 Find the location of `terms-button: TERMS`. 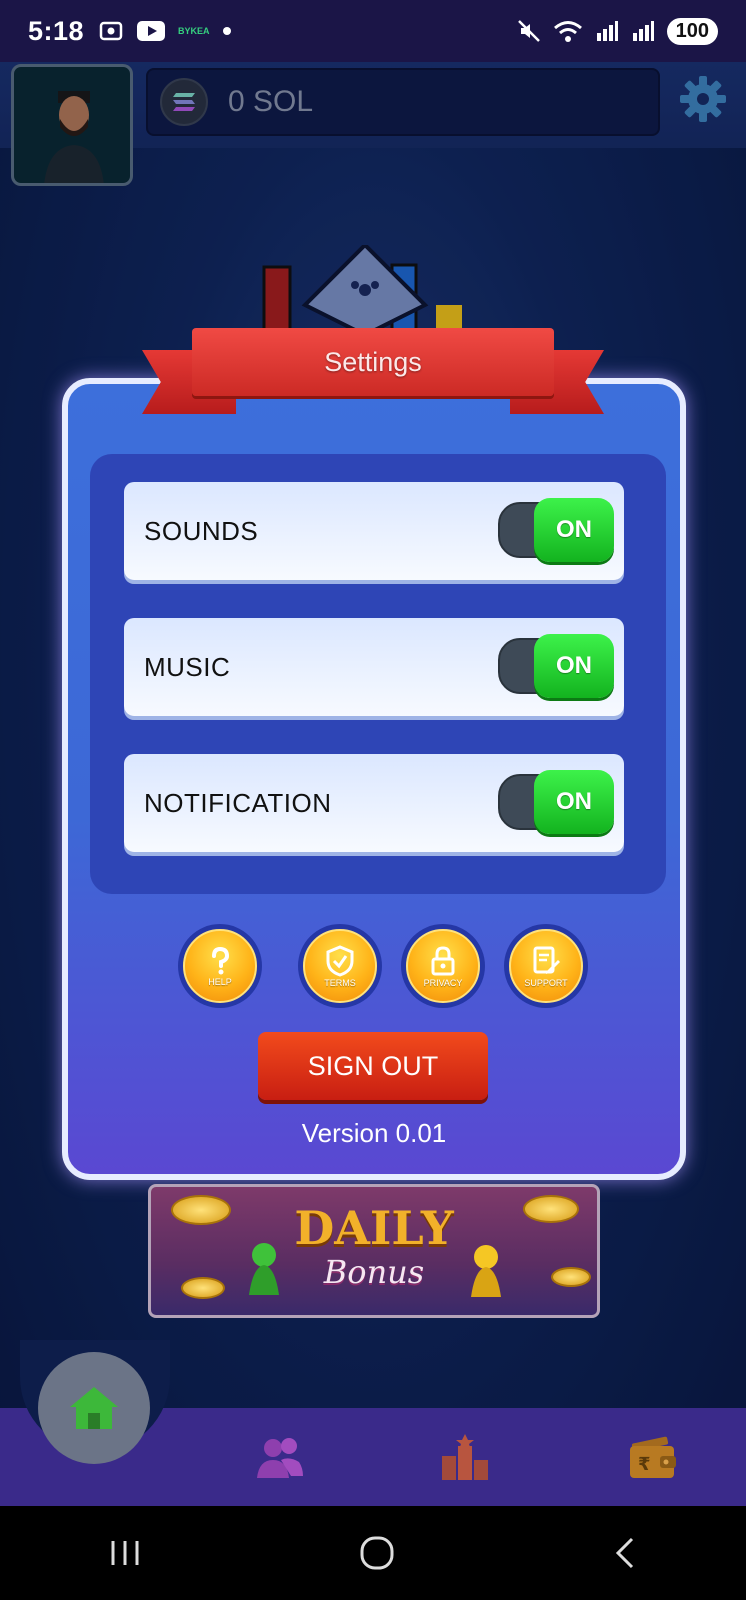

terms-button: TERMS is located at coordinates (340, 966).